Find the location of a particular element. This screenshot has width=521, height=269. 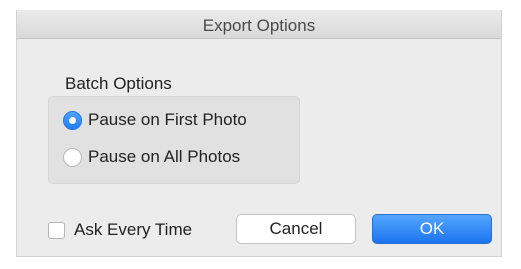

radio-label-pause-on-first-photo: Pause on First Photo is located at coordinates (167, 119).